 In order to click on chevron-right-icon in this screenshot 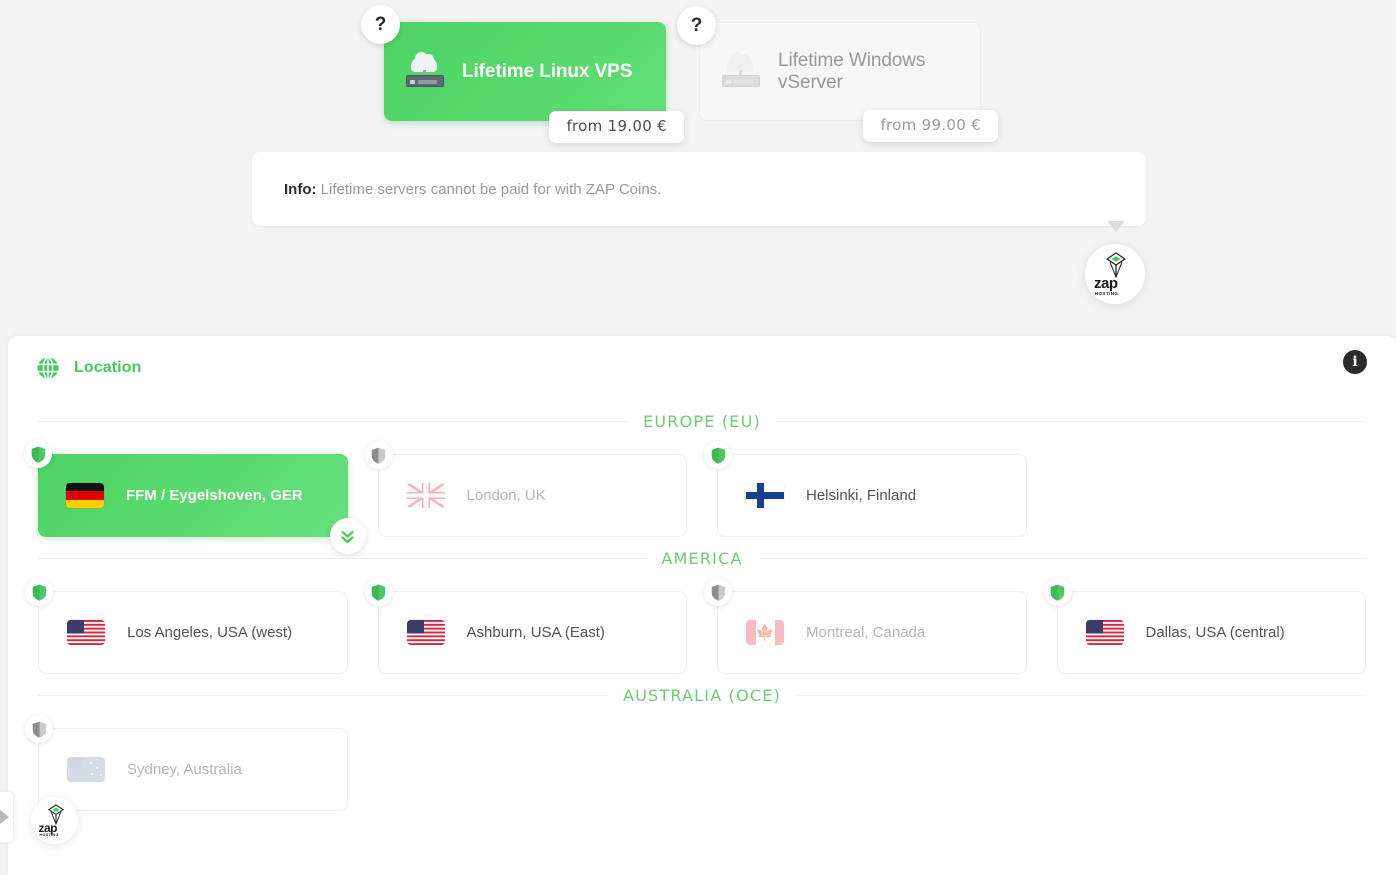, I will do `click(4, 817)`.